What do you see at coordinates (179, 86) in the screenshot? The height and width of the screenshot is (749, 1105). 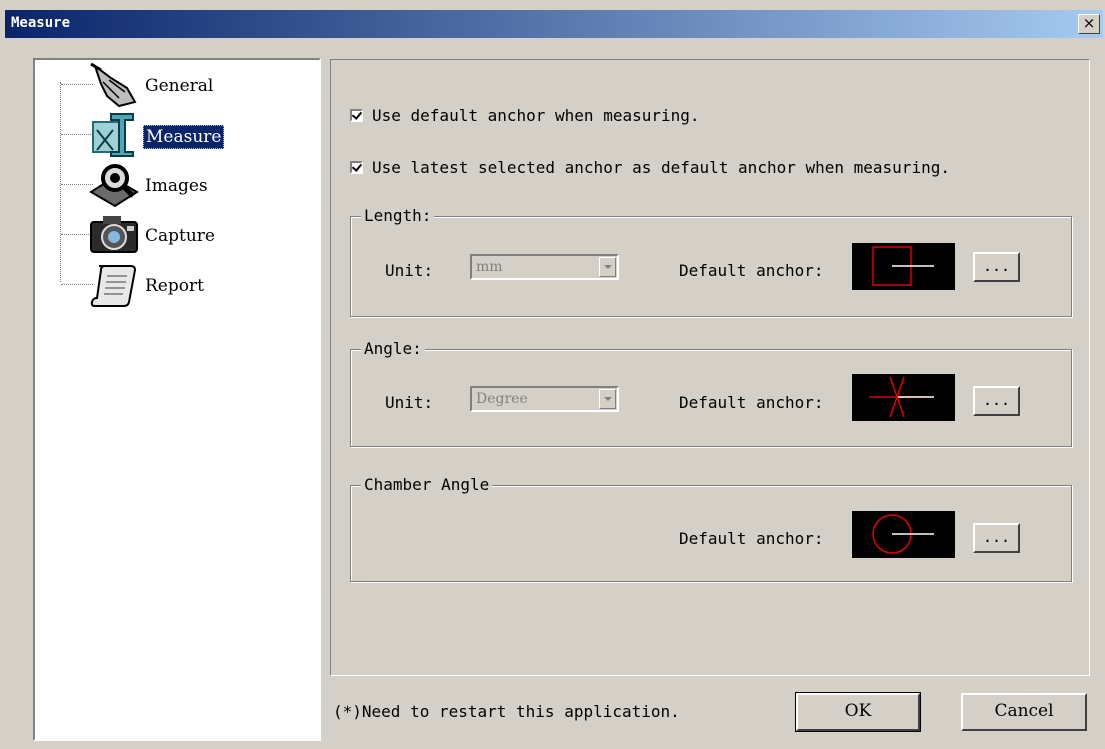 I see `tree-item-label: General` at bounding box center [179, 86].